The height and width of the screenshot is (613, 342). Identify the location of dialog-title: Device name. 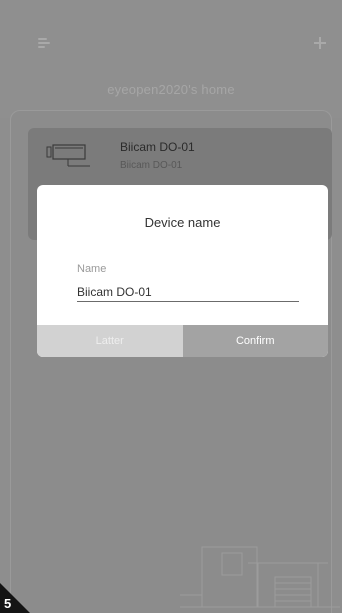
(182, 222).